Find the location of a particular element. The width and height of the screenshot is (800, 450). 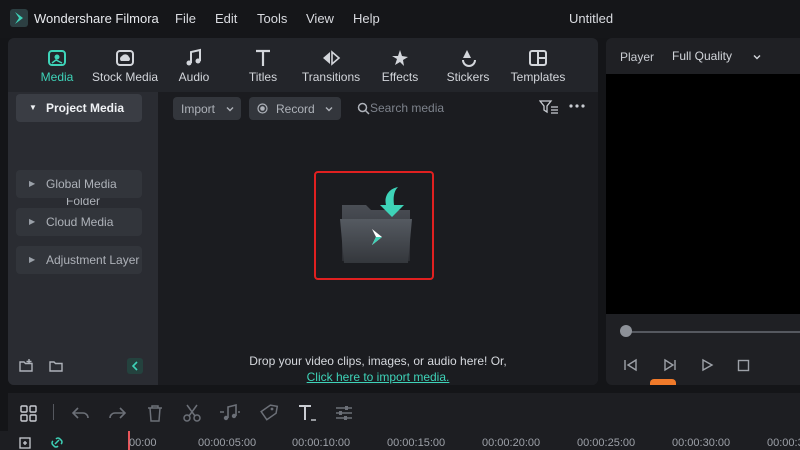

tab-transitions: Transitions is located at coordinates (331, 65).